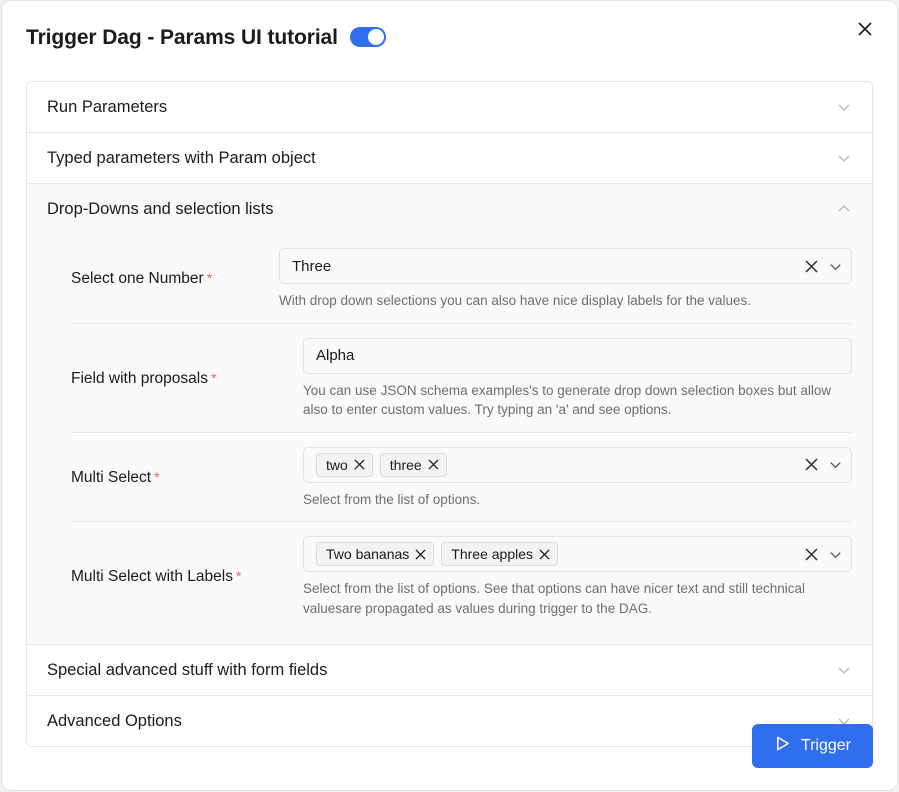 This screenshot has height=792, width=899. Describe the element at coordinates (368, 554) in the screenshot. I see `chip-label: Two bananas` at that location.